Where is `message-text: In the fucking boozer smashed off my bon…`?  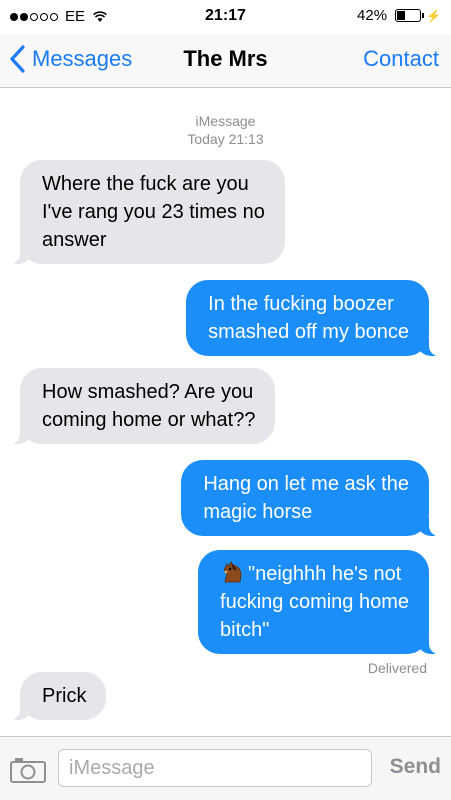
message-text: In the fucking boozer smashed off my bon… is located at coordinates (308, 318).